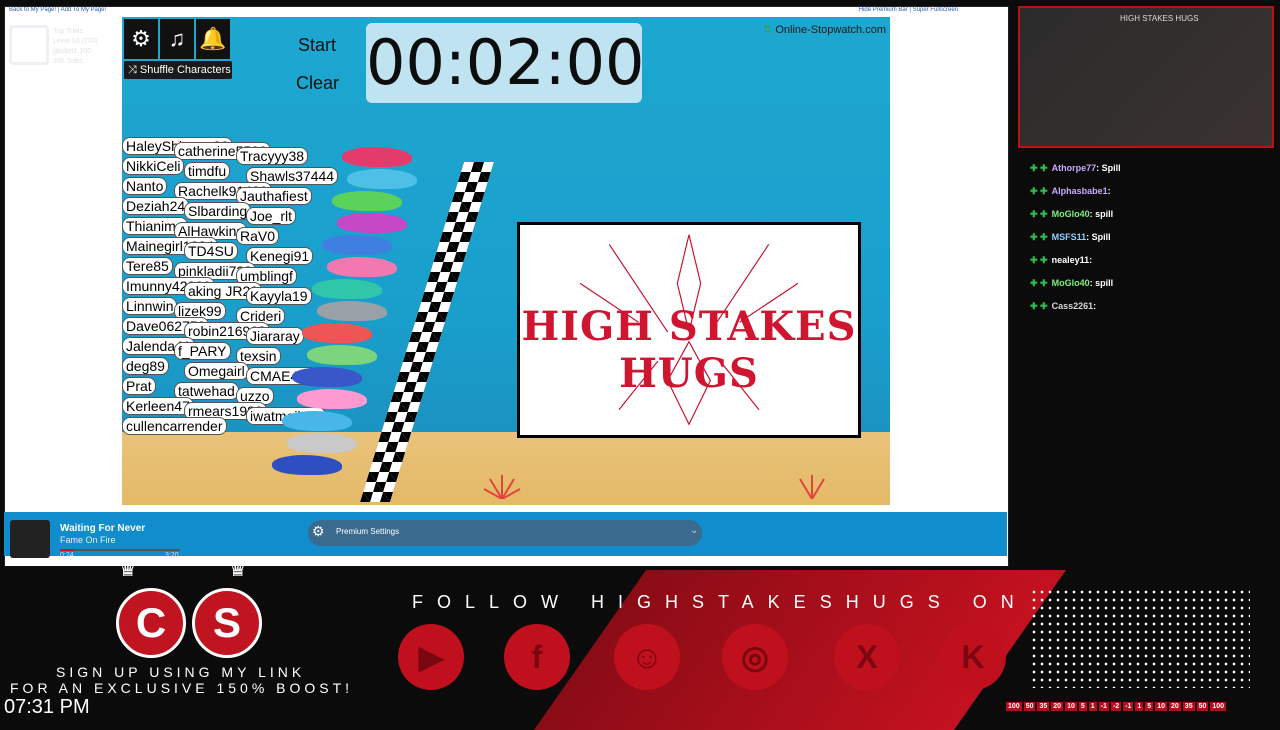 The height and width of the screenshot is (730, 1280). I want to click on chat-message: ✚ ✚ MoGlo40 : spill, so click(1150, 282).